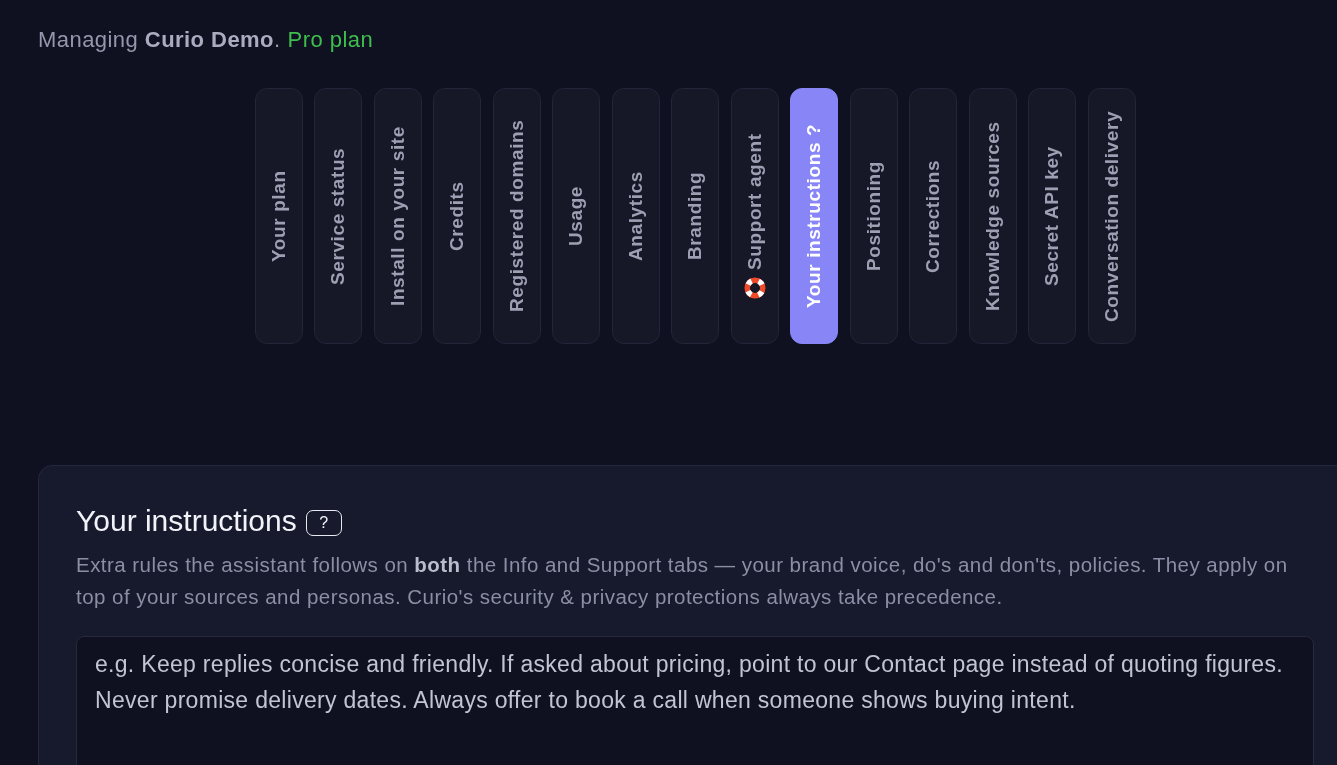 The image size is (1337, 765). What do you see at coordinates (323, 523) in the screenshot?
I see `help-button: ?` at bounding box center [323, 523].